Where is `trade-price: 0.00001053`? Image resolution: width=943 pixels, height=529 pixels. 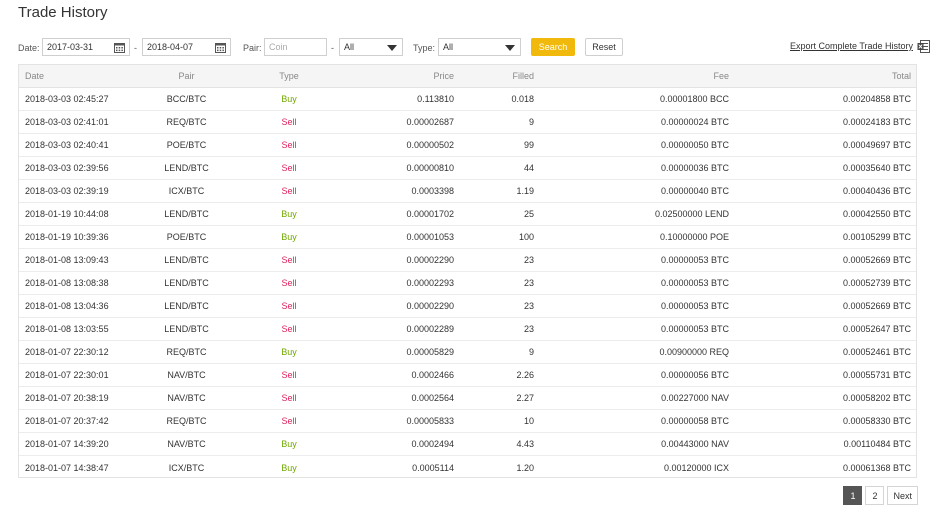 trade-price: 0.00001053 is located at coordinates (430, 237).